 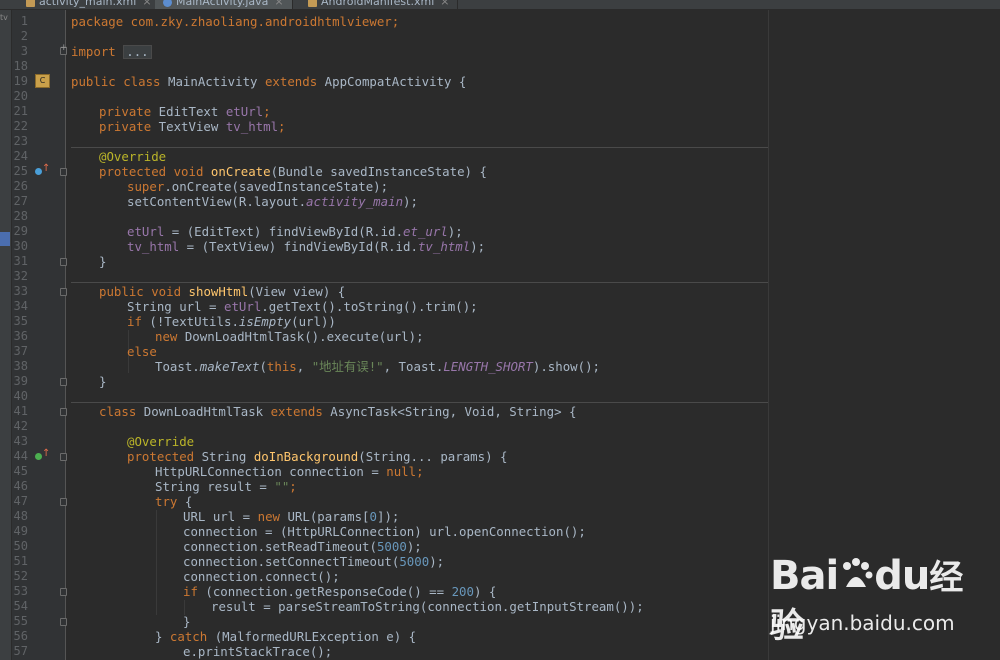 What do you see at coordinates (312, 3) in the screenshot?
I see `xml-file-icon` at bounding box center [312, 3].